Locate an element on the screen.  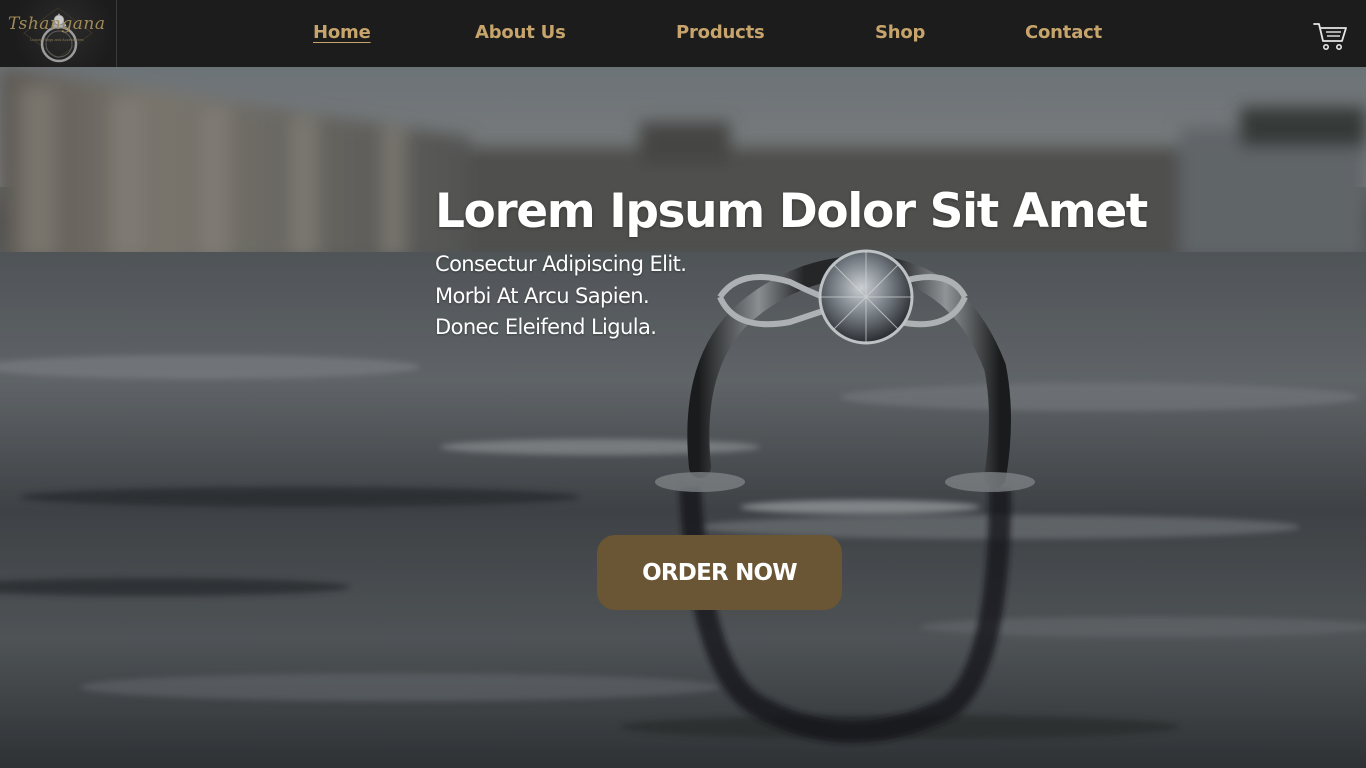
hero-line-1: Consectur Adipiscing Elit. is located at coordinates (561, 264).